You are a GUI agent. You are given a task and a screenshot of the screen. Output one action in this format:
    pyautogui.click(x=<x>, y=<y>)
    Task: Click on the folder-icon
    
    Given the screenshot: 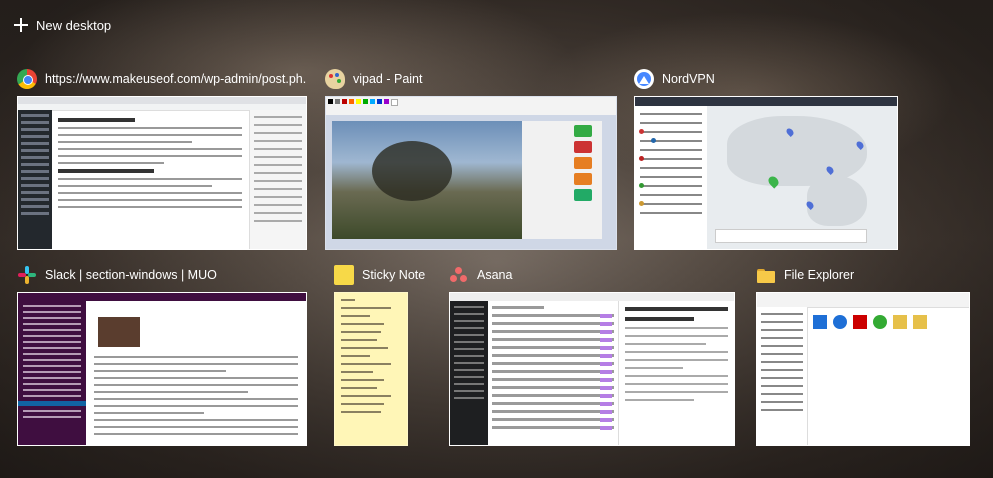 What is the action you would take?
    pyautogui.click(x=766, y=275)
    